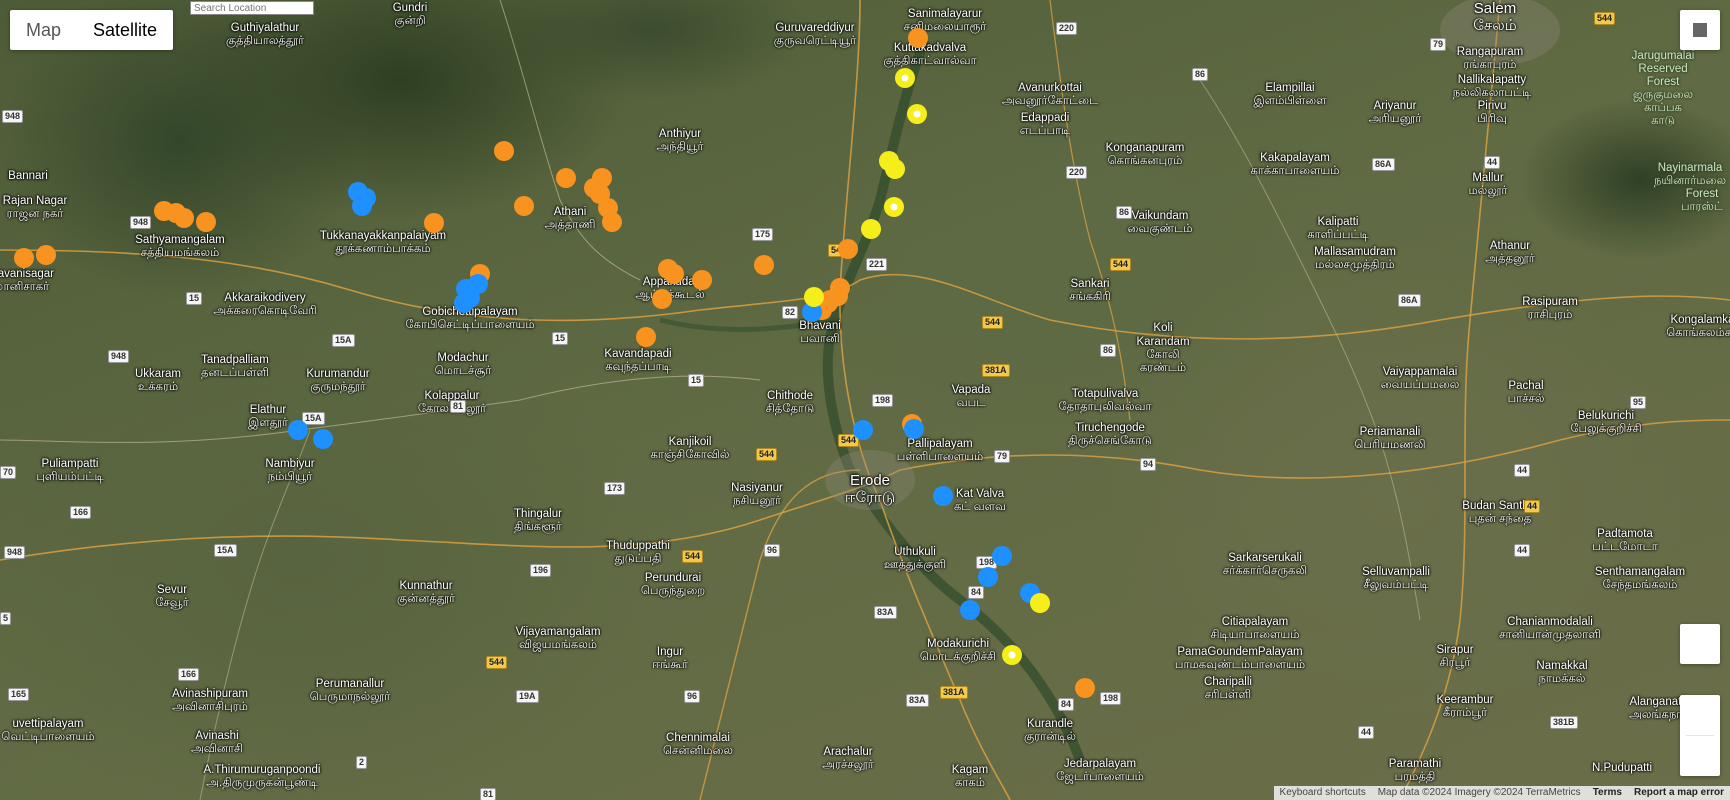  Describe the element at coordinates (1700, 644) in the screenshot. I see `street-view-pegman-button` at that location.